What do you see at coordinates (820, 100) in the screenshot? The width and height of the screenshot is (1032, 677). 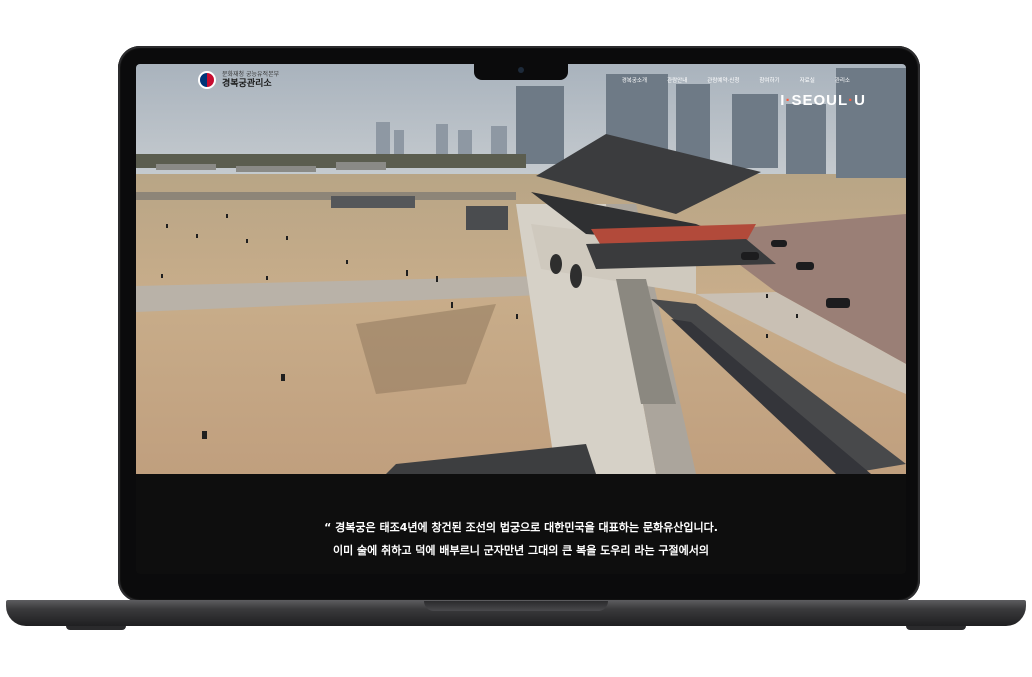 I see `brand-seoul: SEOUL` at bounding box center [820, 100].